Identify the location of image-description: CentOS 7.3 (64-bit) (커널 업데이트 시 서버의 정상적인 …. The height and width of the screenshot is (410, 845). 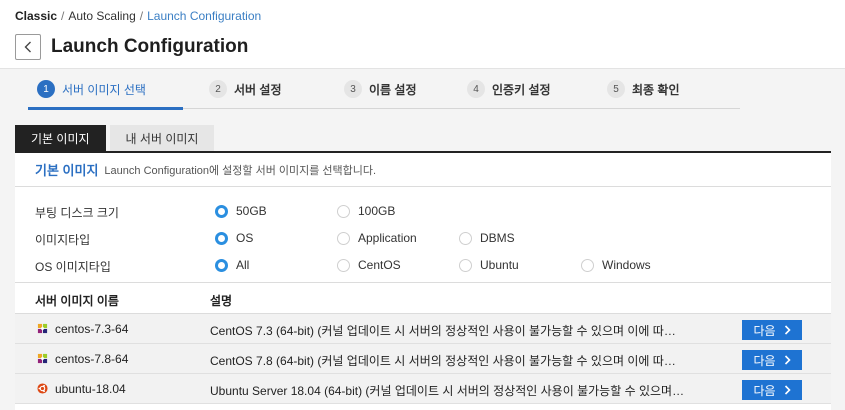
(447, 331).